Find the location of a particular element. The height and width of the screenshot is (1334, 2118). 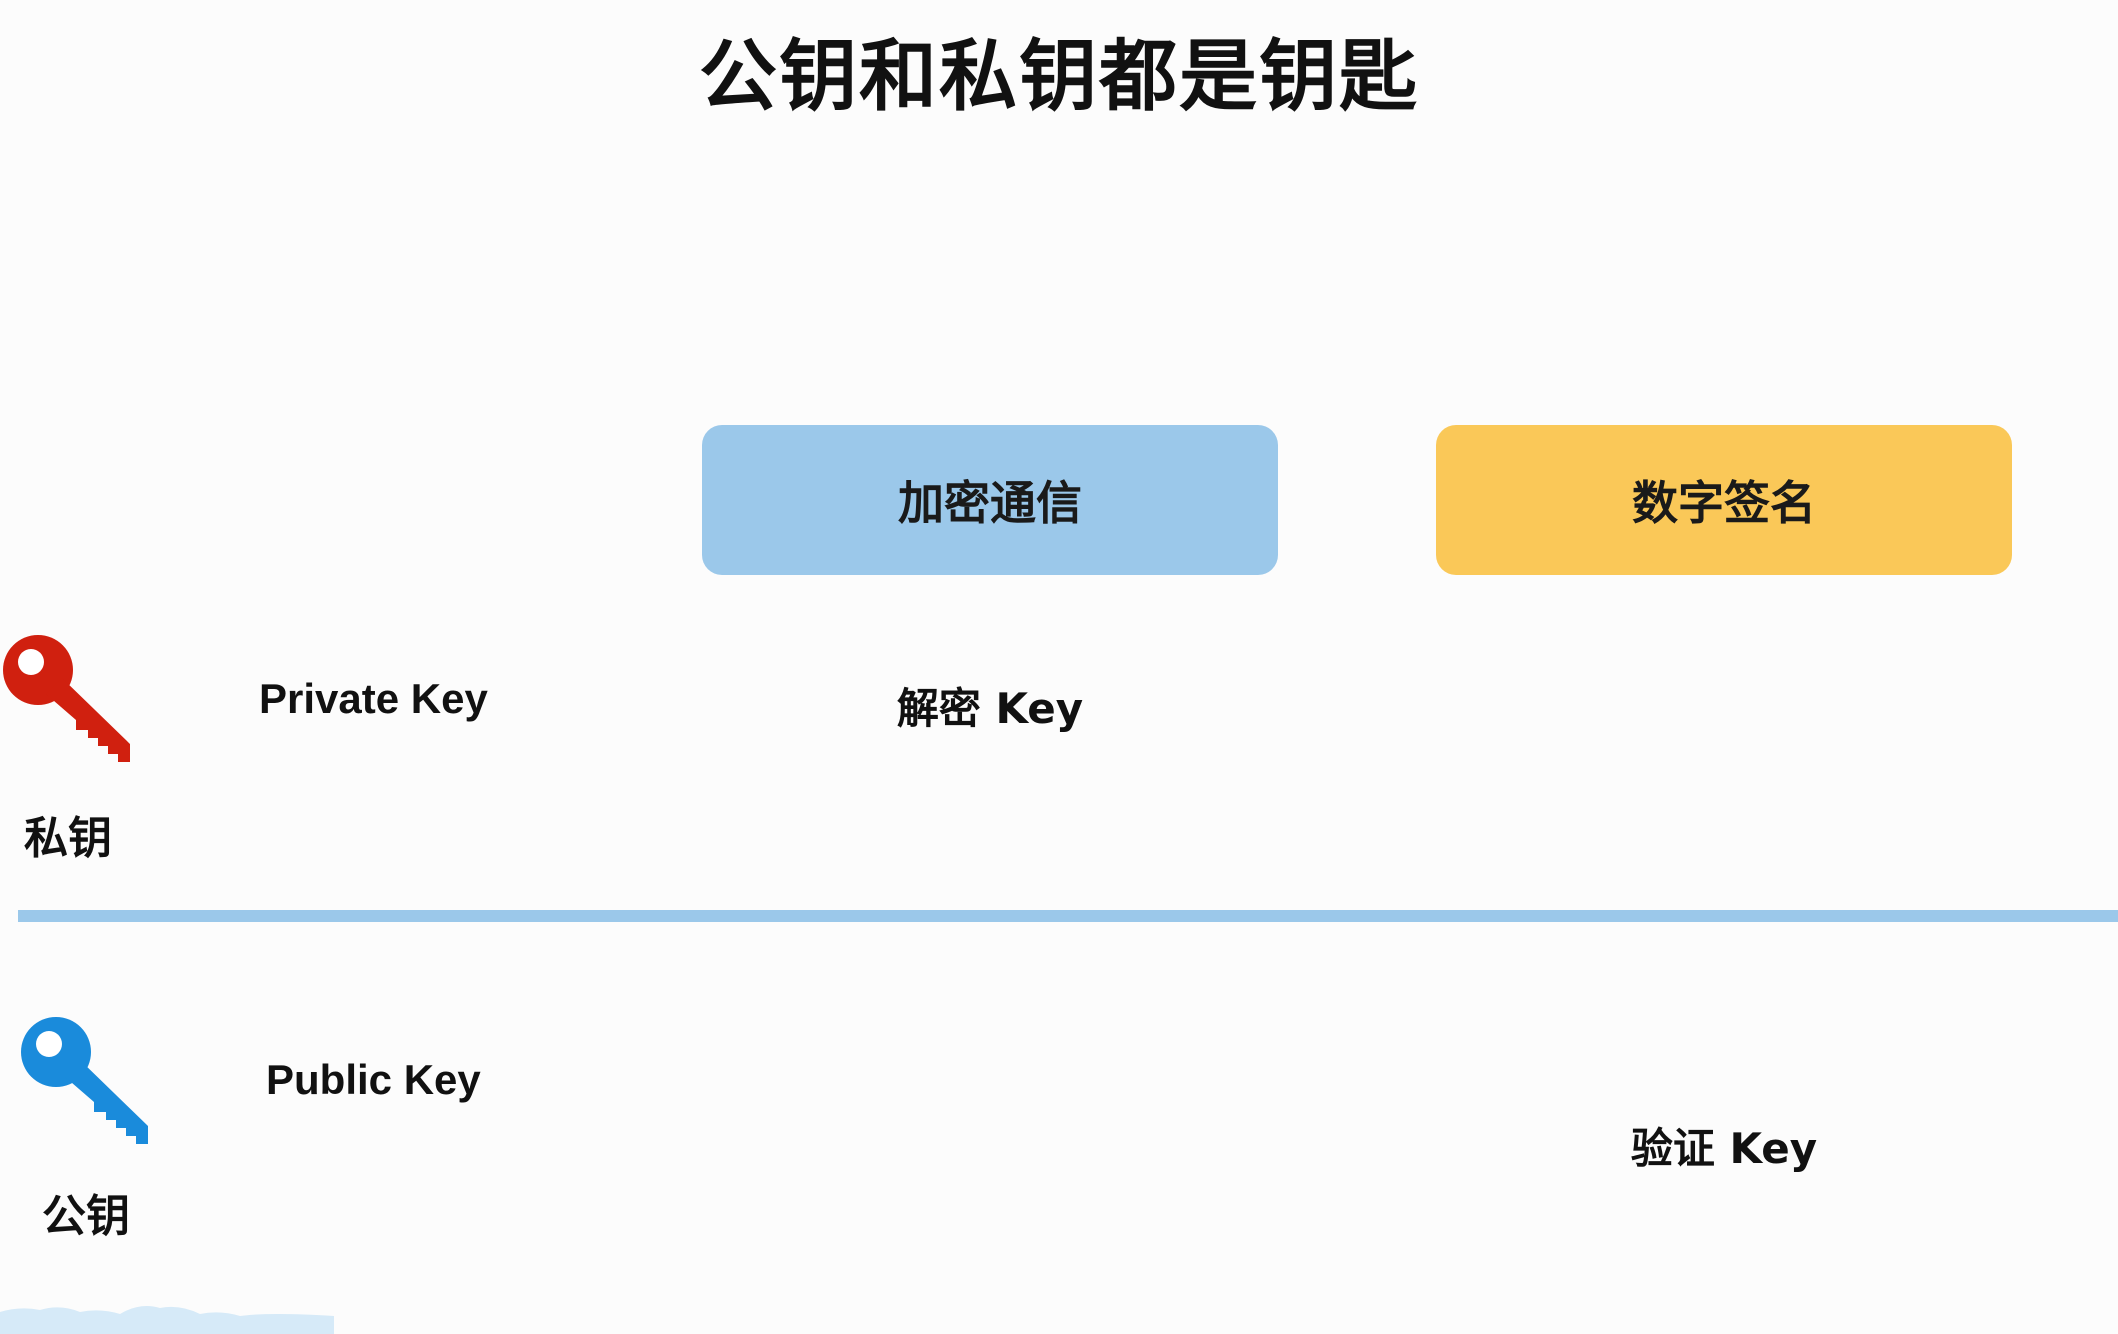

public-key-icon is located at coordinates (83, 1079).